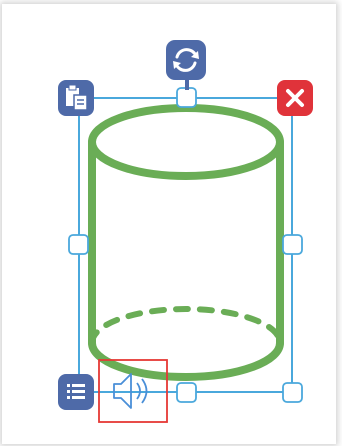 The height and width of the screenshot is (446, 342). I want to click on list-menu-icon, so click(76, 391).